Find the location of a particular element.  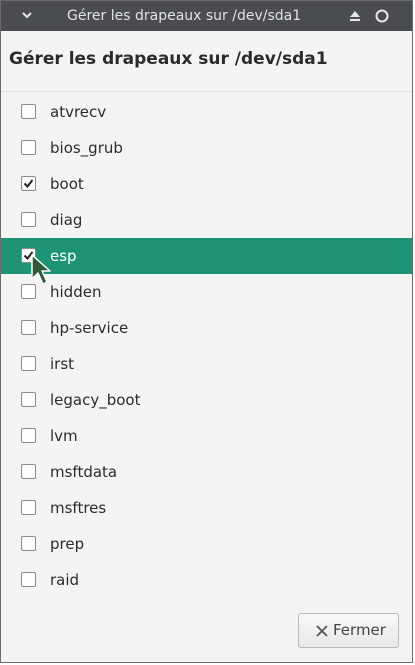

close-button-label: Fermer is located at coordinates (359, 630).